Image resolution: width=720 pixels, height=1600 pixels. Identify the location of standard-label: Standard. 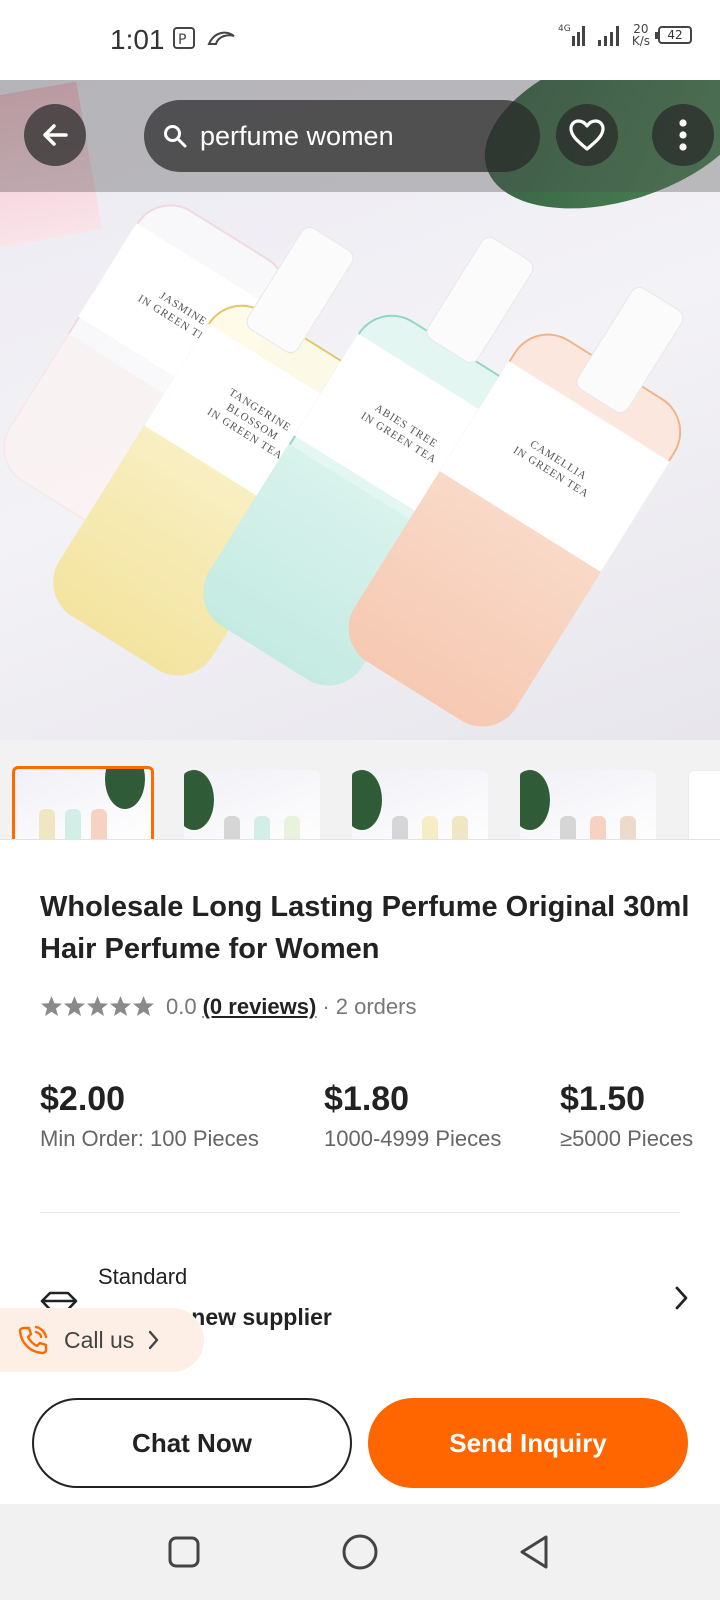
(143, 1276).